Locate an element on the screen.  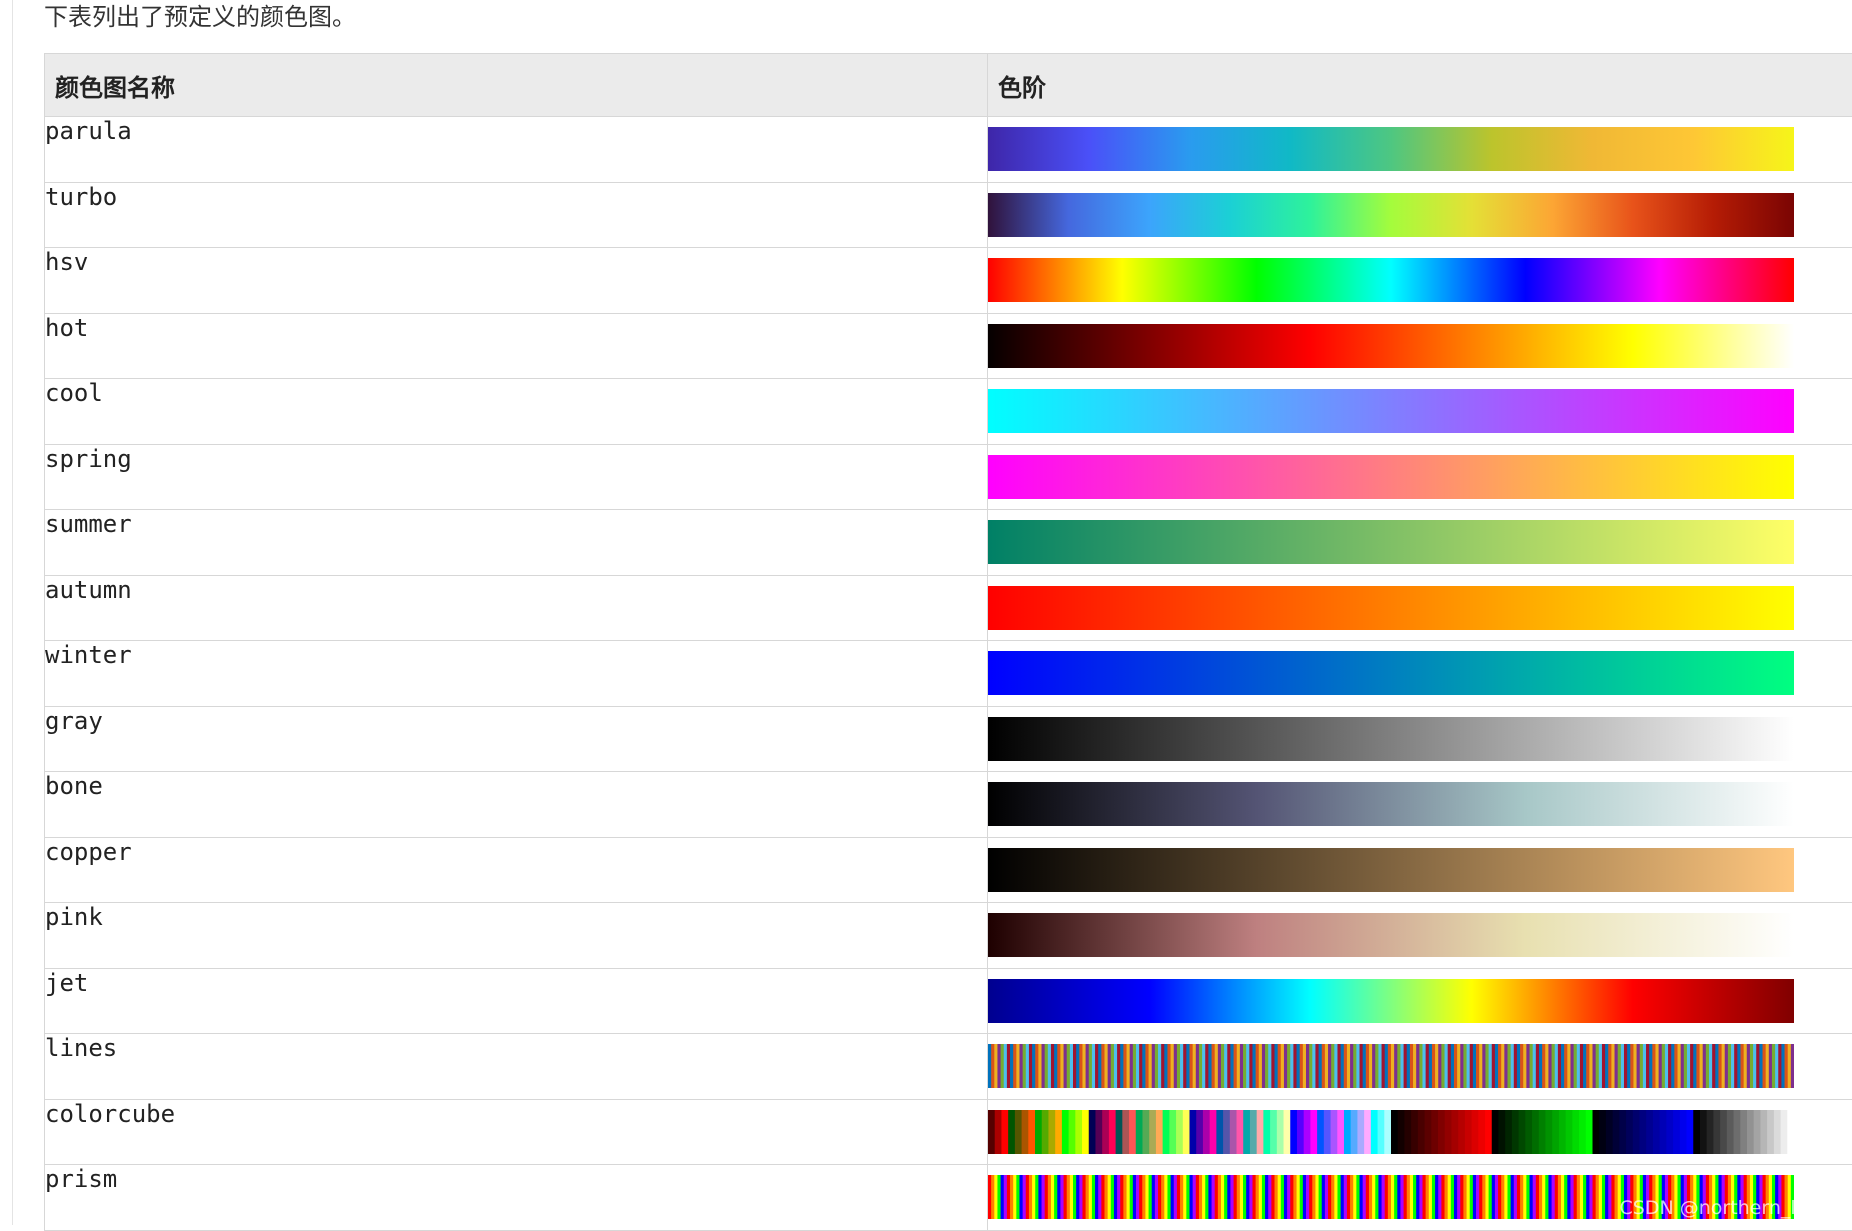
colormap-name: winter is located at coordinates (516, 674).